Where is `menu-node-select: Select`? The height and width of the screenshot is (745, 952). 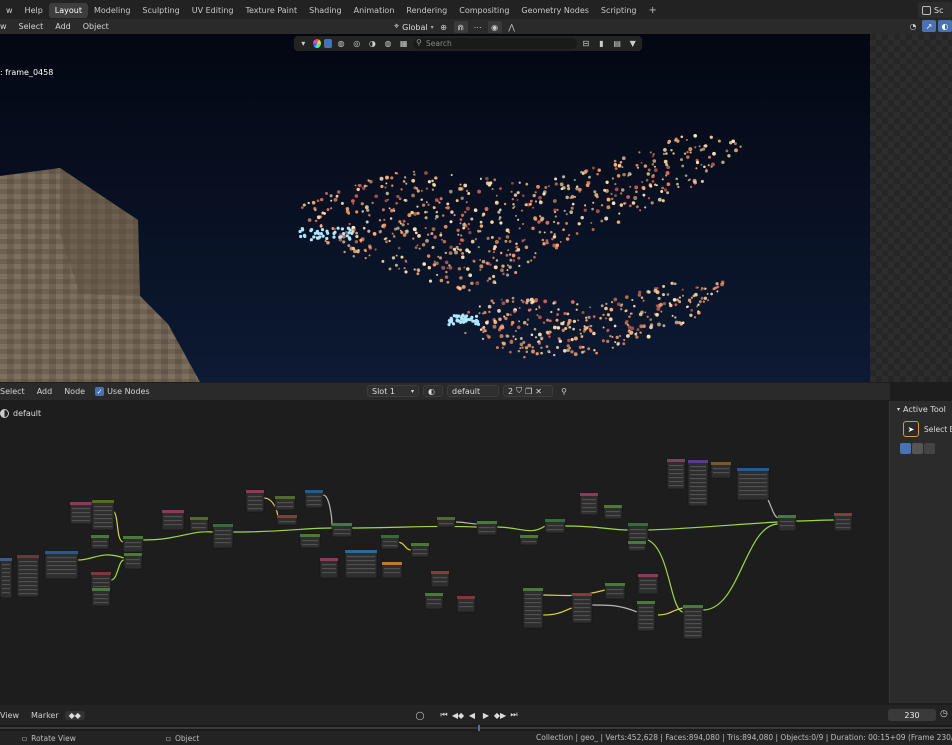
menu-node-select: Select is located at coordinates (15, 391).